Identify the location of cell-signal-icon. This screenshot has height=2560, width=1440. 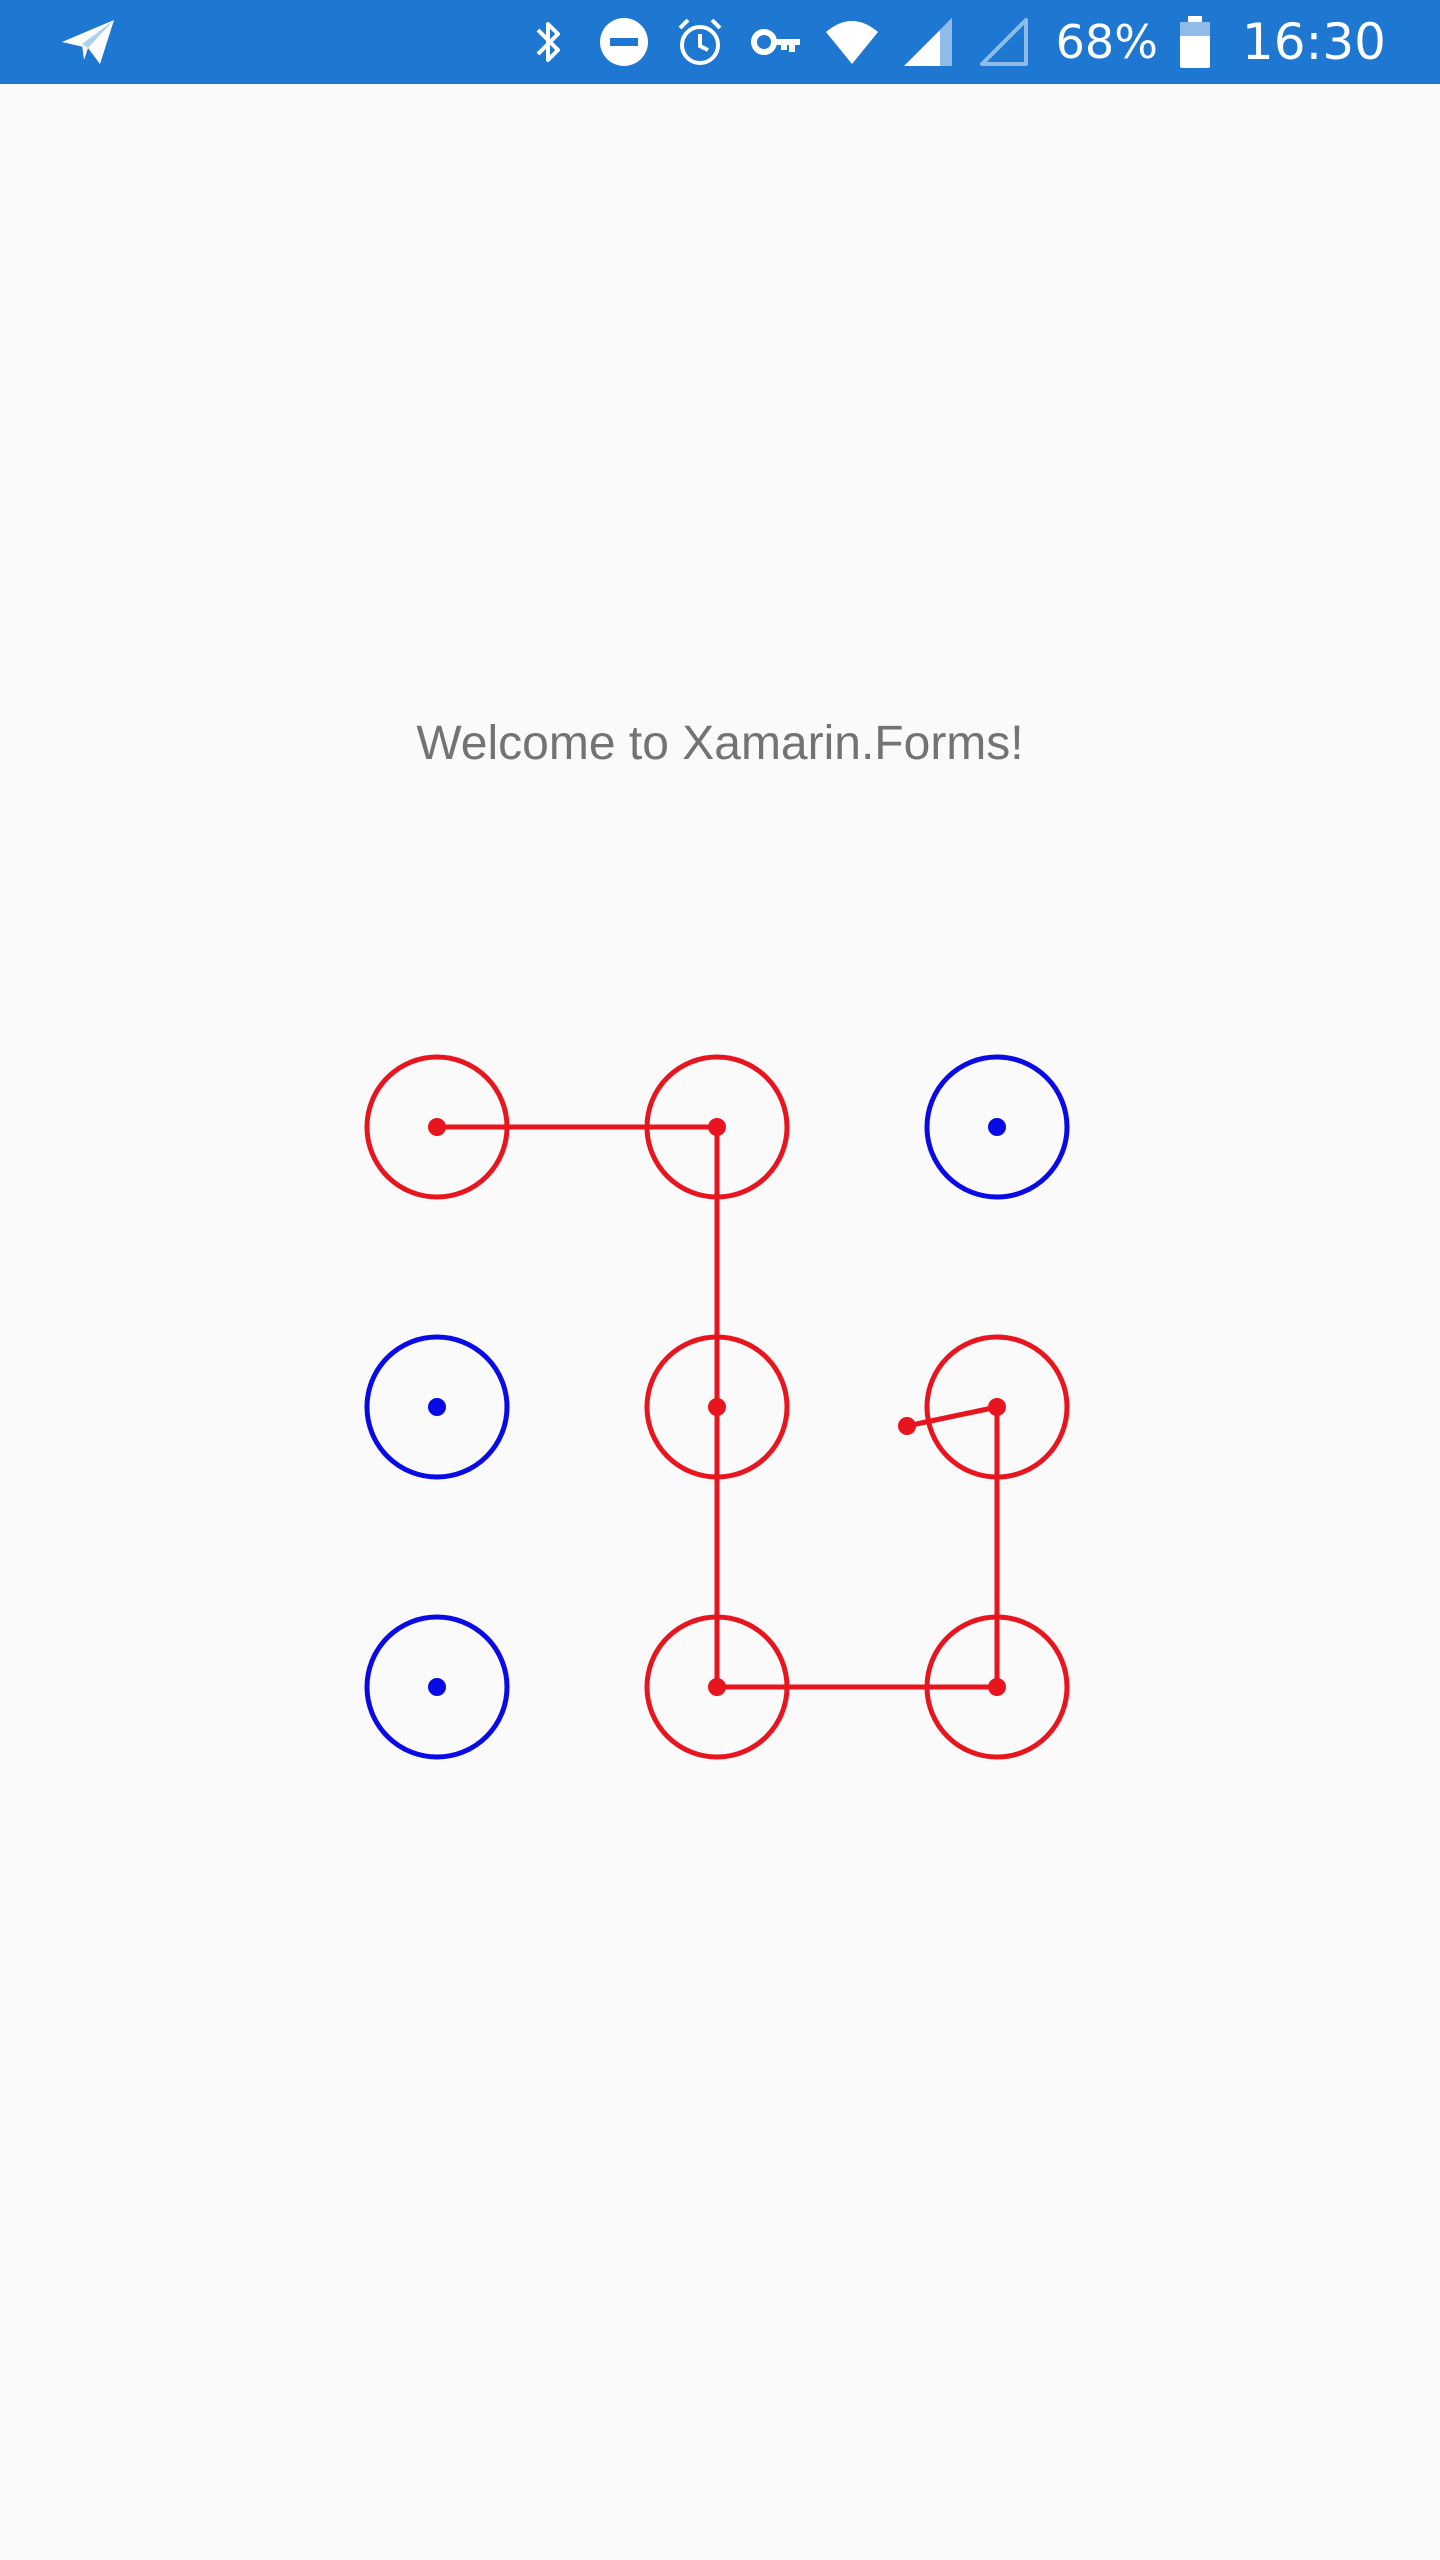
(928, 42).